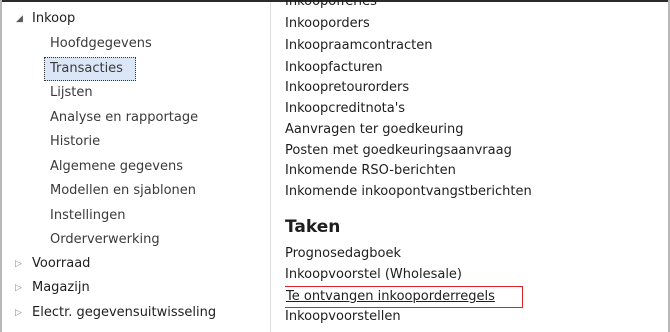 The width and height of the screenshot is (670, 332). I want to click on nav-group-label: Inkoop, so click(54, 18).